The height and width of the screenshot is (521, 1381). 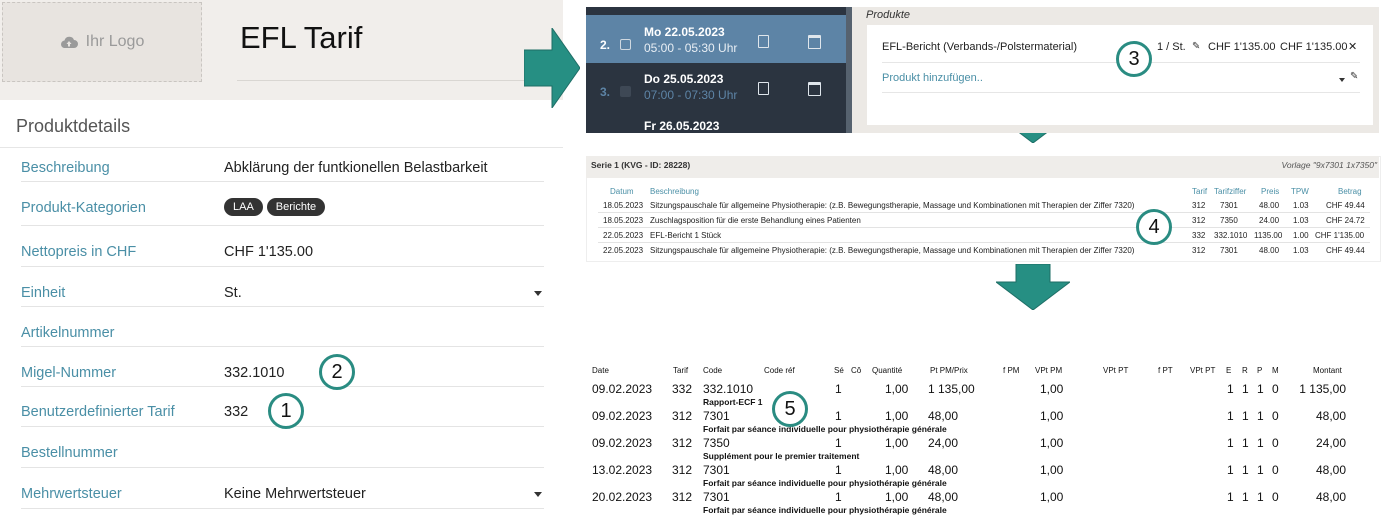 What do you see at coordinates (69, 373) in the screenshot?
I see `label-migel-nummer: Migel-Nummer` at bounding box center [69, 373].